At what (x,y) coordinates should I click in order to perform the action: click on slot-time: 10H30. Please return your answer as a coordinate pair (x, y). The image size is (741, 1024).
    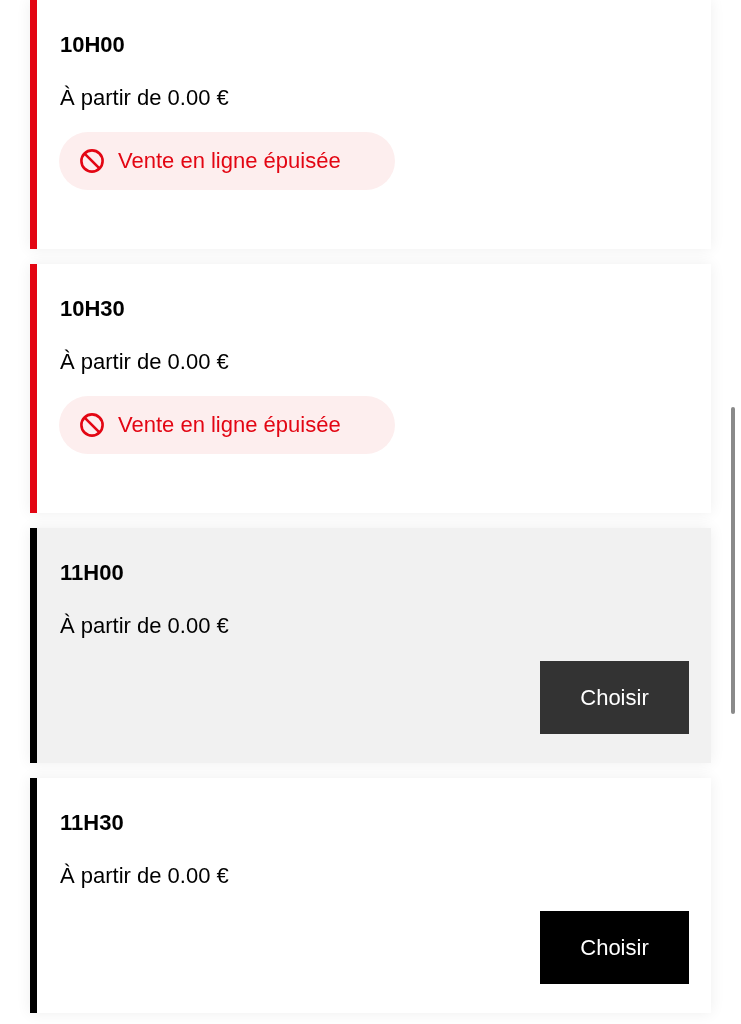
    Looking at the image, I should click on (92, 309).